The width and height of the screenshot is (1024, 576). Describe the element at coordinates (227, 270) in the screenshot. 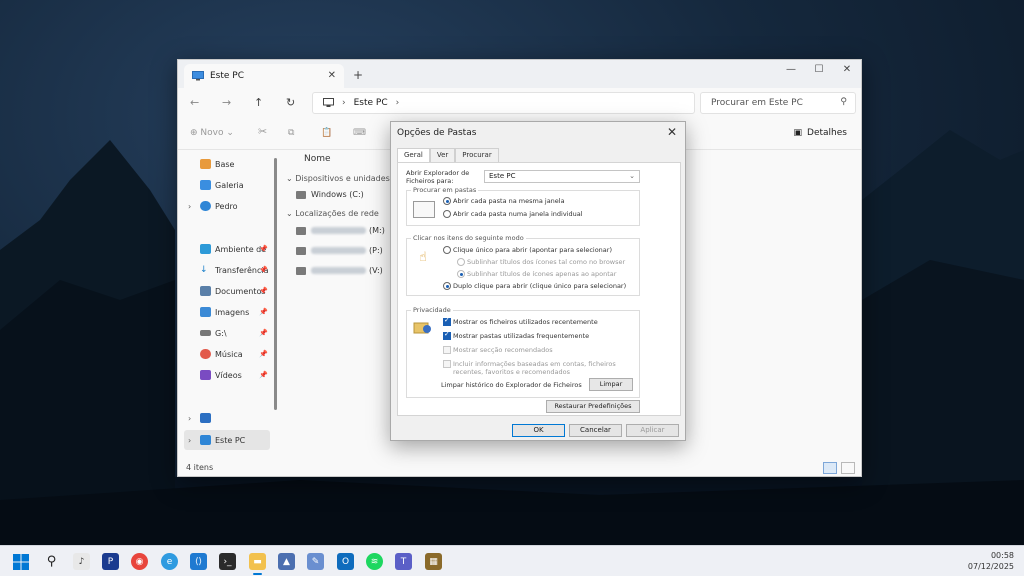

I see `sidebar-item-downloads: ↓ Transferência 📌` at that location.